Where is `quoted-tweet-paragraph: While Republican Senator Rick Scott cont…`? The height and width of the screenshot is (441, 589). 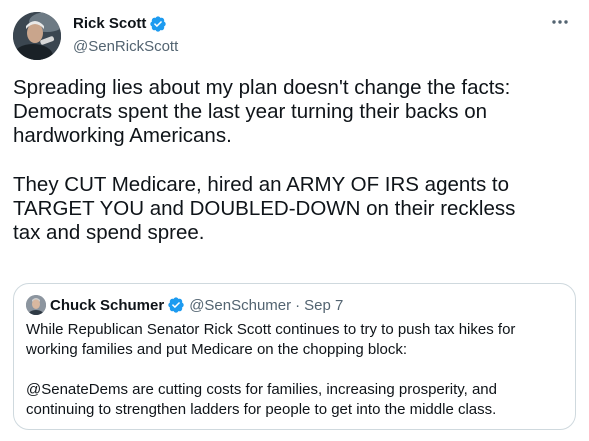 quoted-tweet-paragraph: While Republican Senator Rick Scott cont… is located at coordinates (271, 339).